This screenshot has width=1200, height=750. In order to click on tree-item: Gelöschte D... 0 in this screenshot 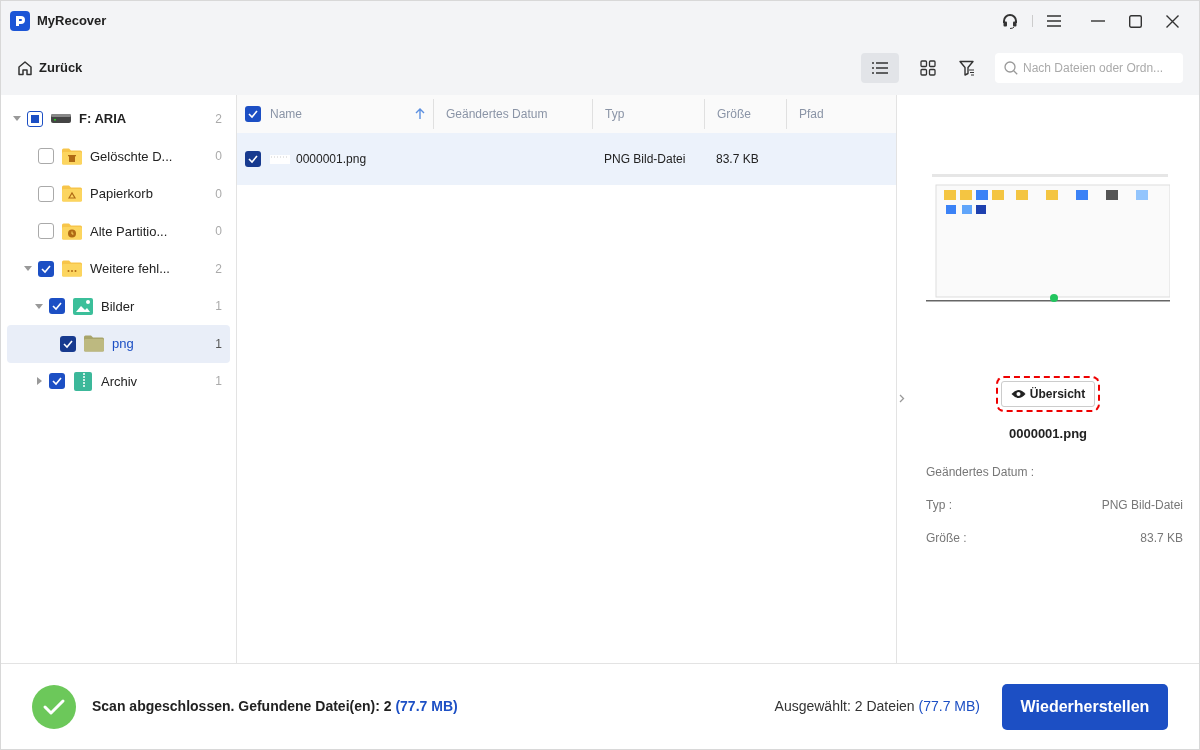, I will do `click(118, 156)`.